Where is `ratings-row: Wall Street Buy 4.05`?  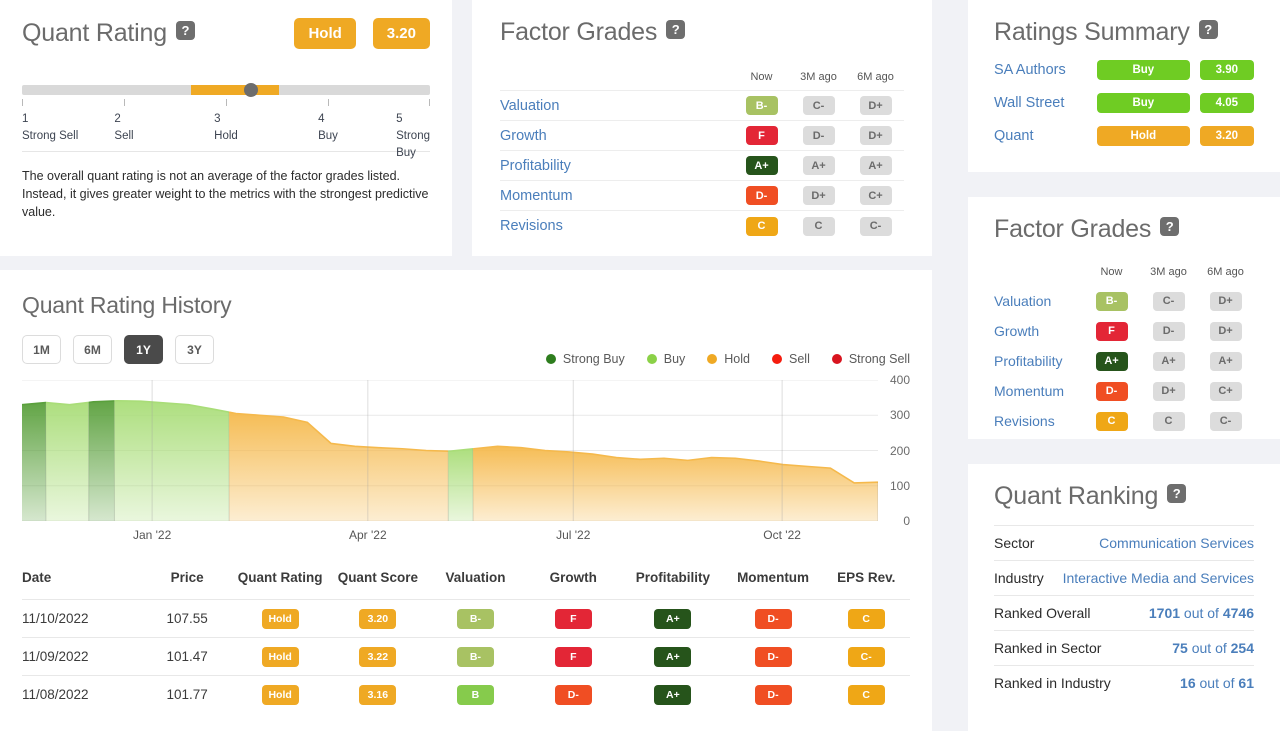
ratings-row: Wall Street Buy 4.05 is located at coordinates (1124, 103).